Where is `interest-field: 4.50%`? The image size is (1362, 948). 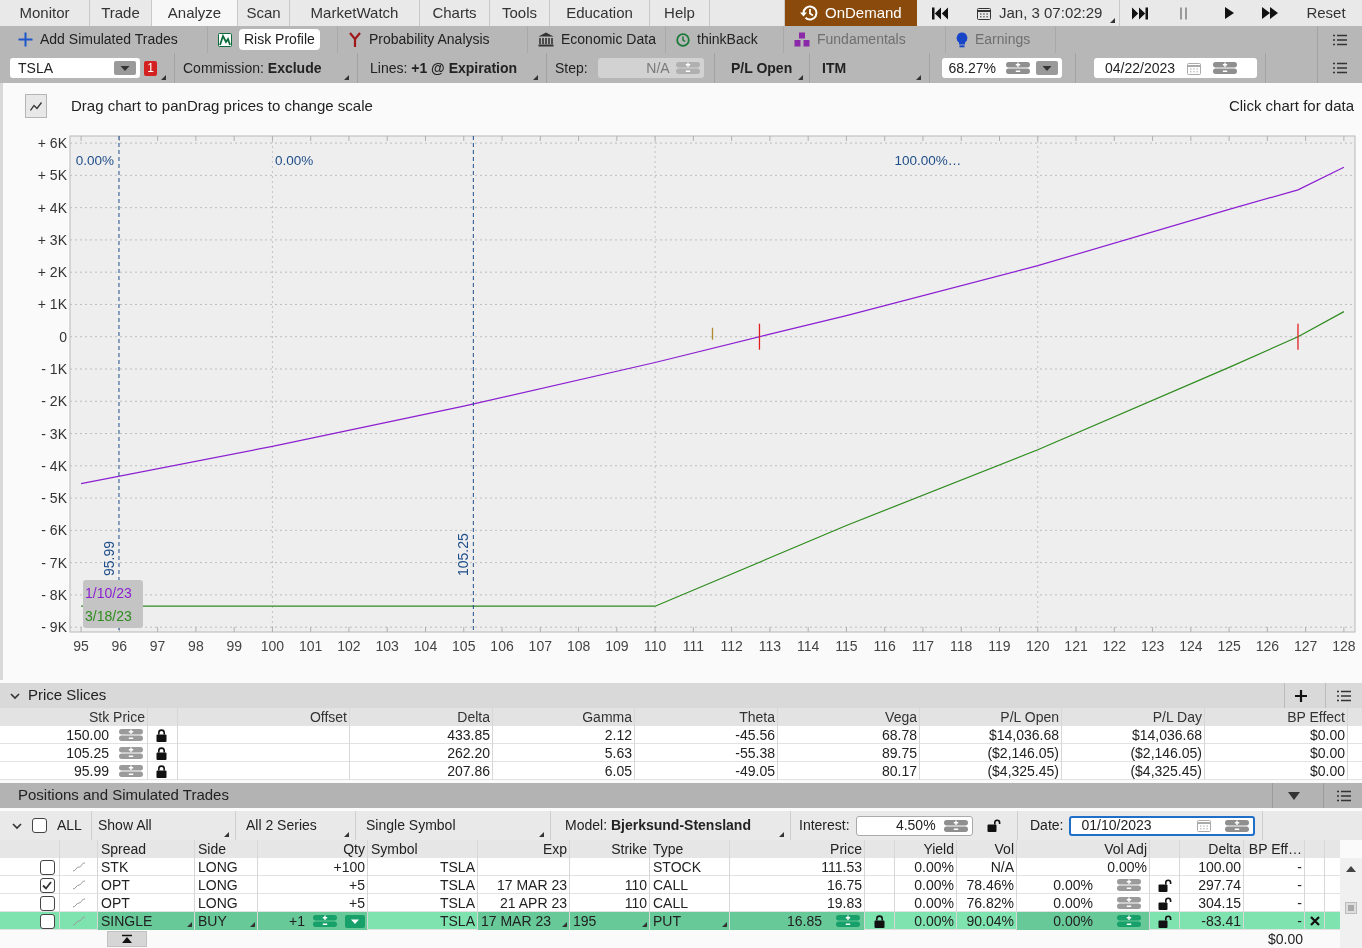 interest-field: 4.50% is located at coordinates (914, 825).